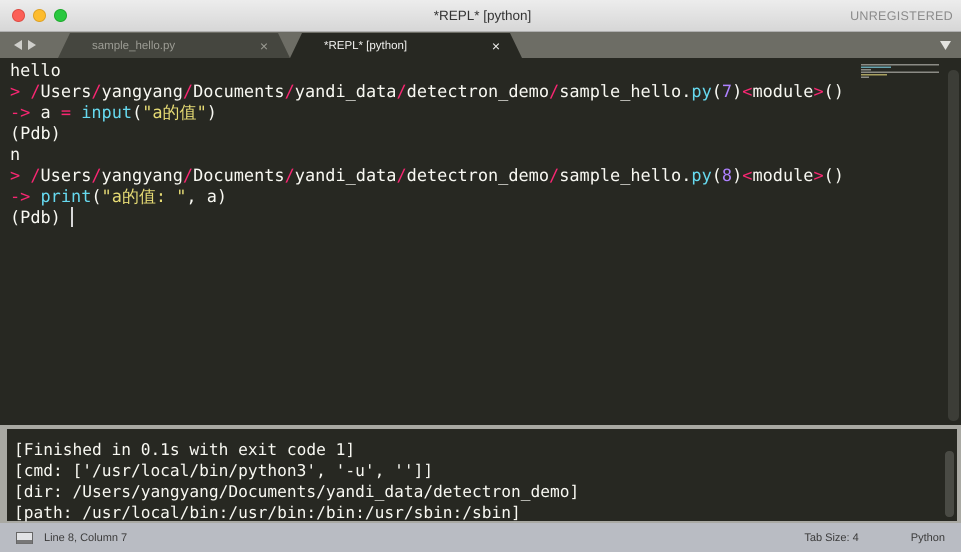  What do you see at coordinates (86, 538) in the screenshot?
I see `cursor-position: Line 8, Column 7` at bounding box center [86, 538].